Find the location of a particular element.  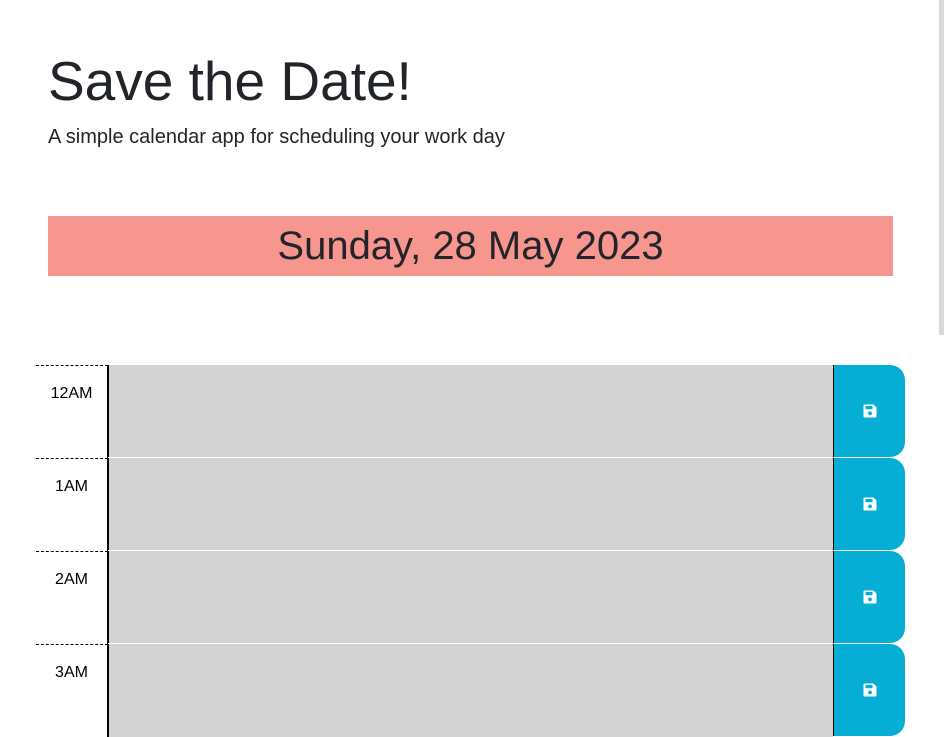

hour-label: 1AM is located at coordinates (72, 504).